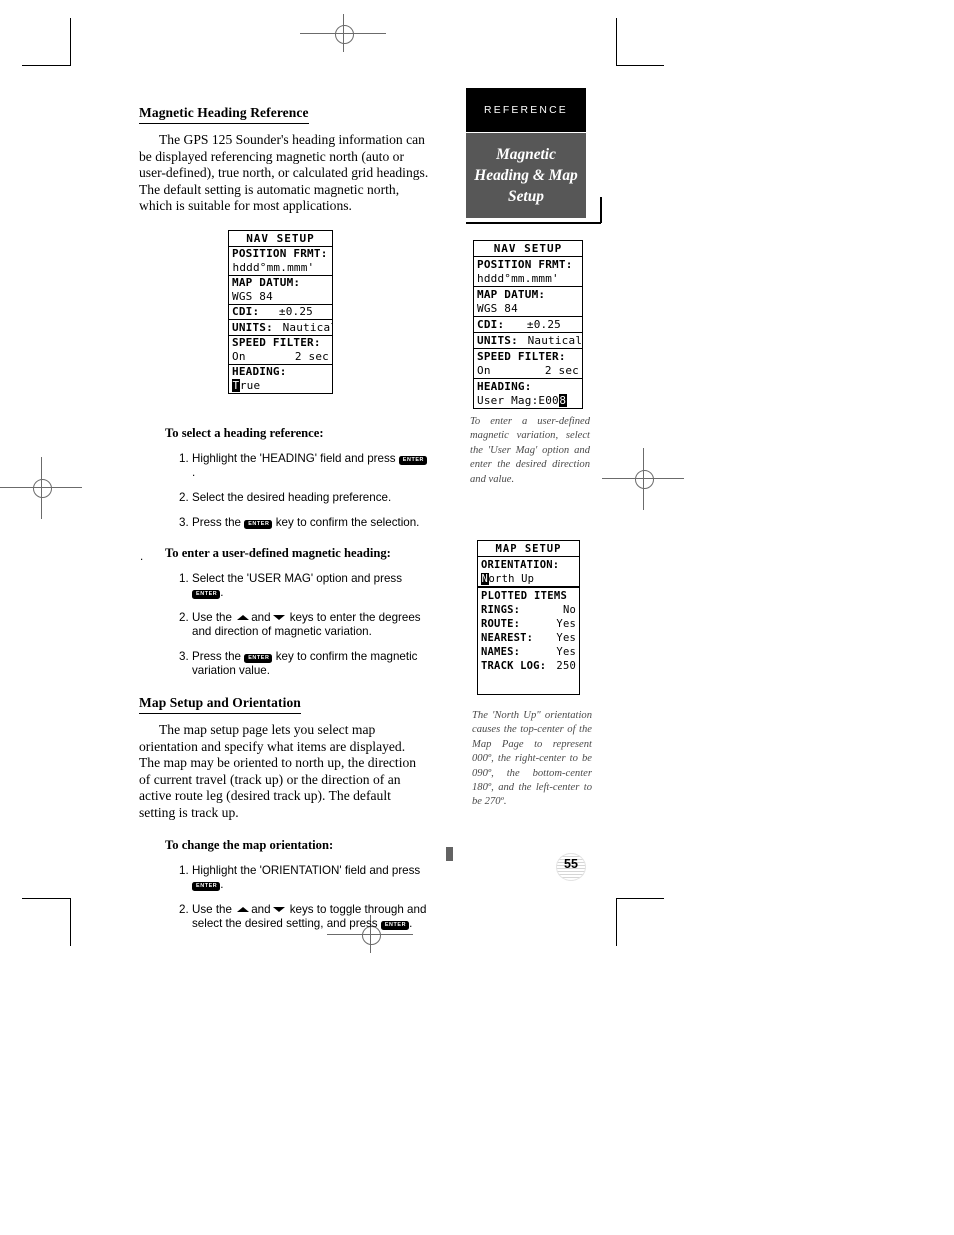 This screenshot has width=954, height=1235. What do you see at coordinates (297, 578) in the screenshot?
I see `step-text-pre: Select the 'USER MAG' option and press` at bounding box center [297, 578].